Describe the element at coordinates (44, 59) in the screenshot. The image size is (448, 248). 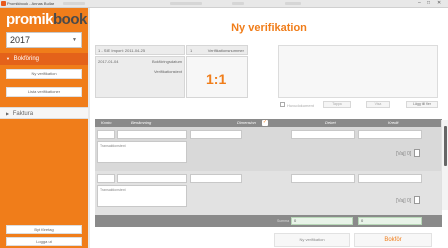
I see `sidebar-section-bokforing: ▼ Bokföring` at that location.